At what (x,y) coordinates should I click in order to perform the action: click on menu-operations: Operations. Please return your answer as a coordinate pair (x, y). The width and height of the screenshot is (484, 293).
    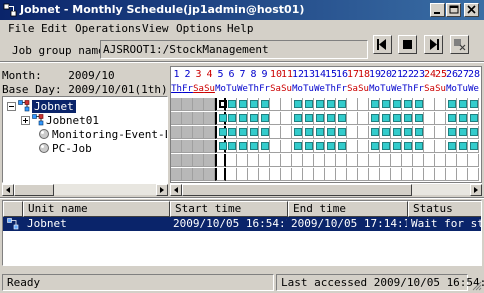
    Looking at the image, I should click on (108, 28).